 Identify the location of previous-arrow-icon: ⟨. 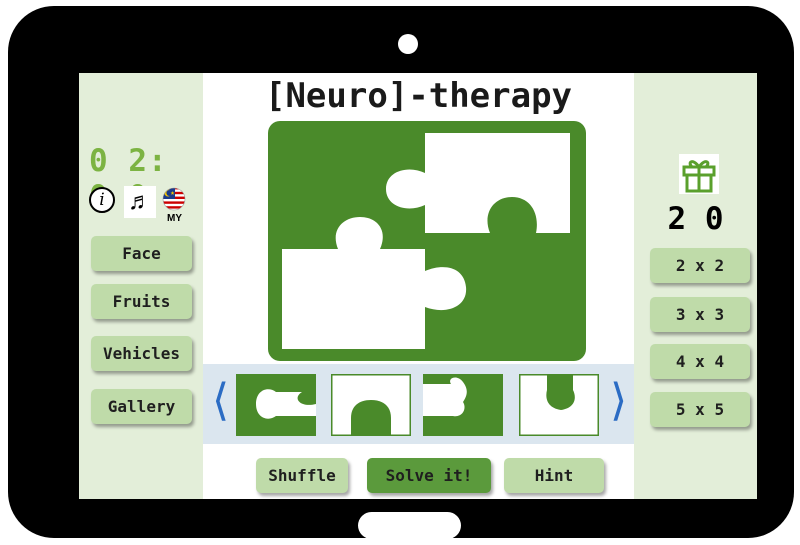
(220, 401).